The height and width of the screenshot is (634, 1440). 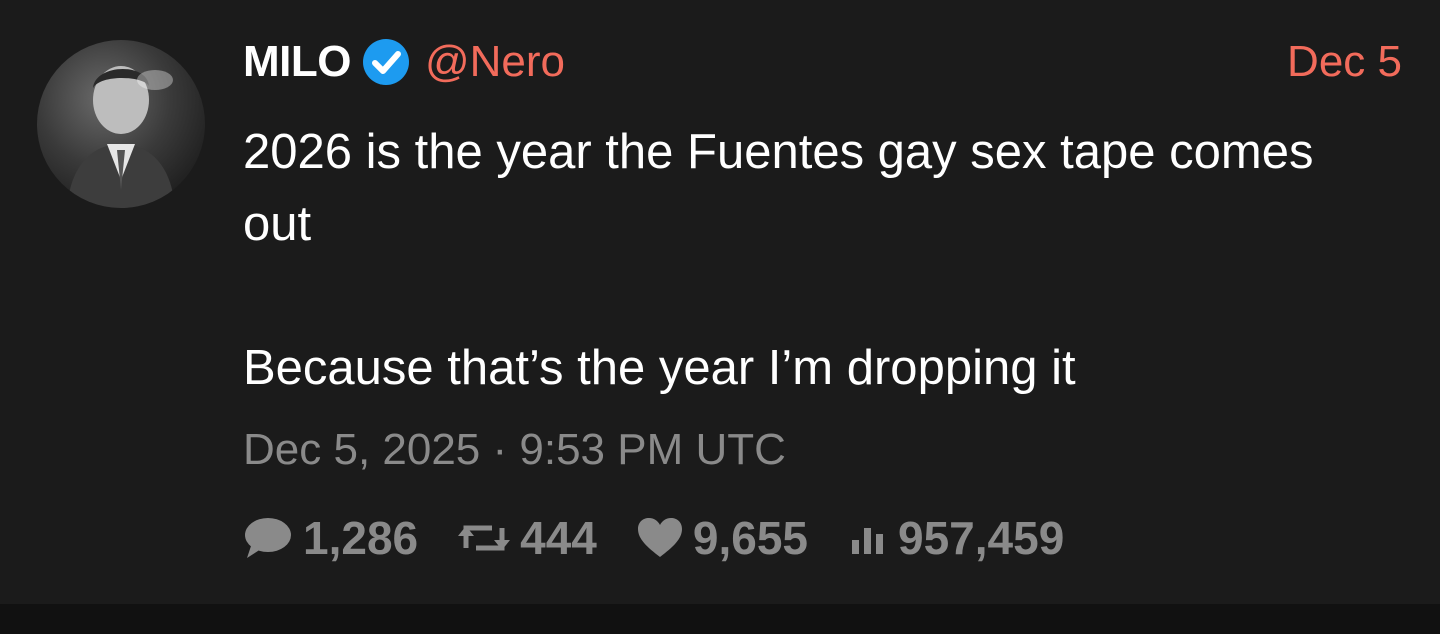 What do you see at coordinates (514, 450) in the screenshot?
I see `tweet-timestamp: Dec 5, 2025 · 9:53 PM UTC` at bounding box center [514, 450].